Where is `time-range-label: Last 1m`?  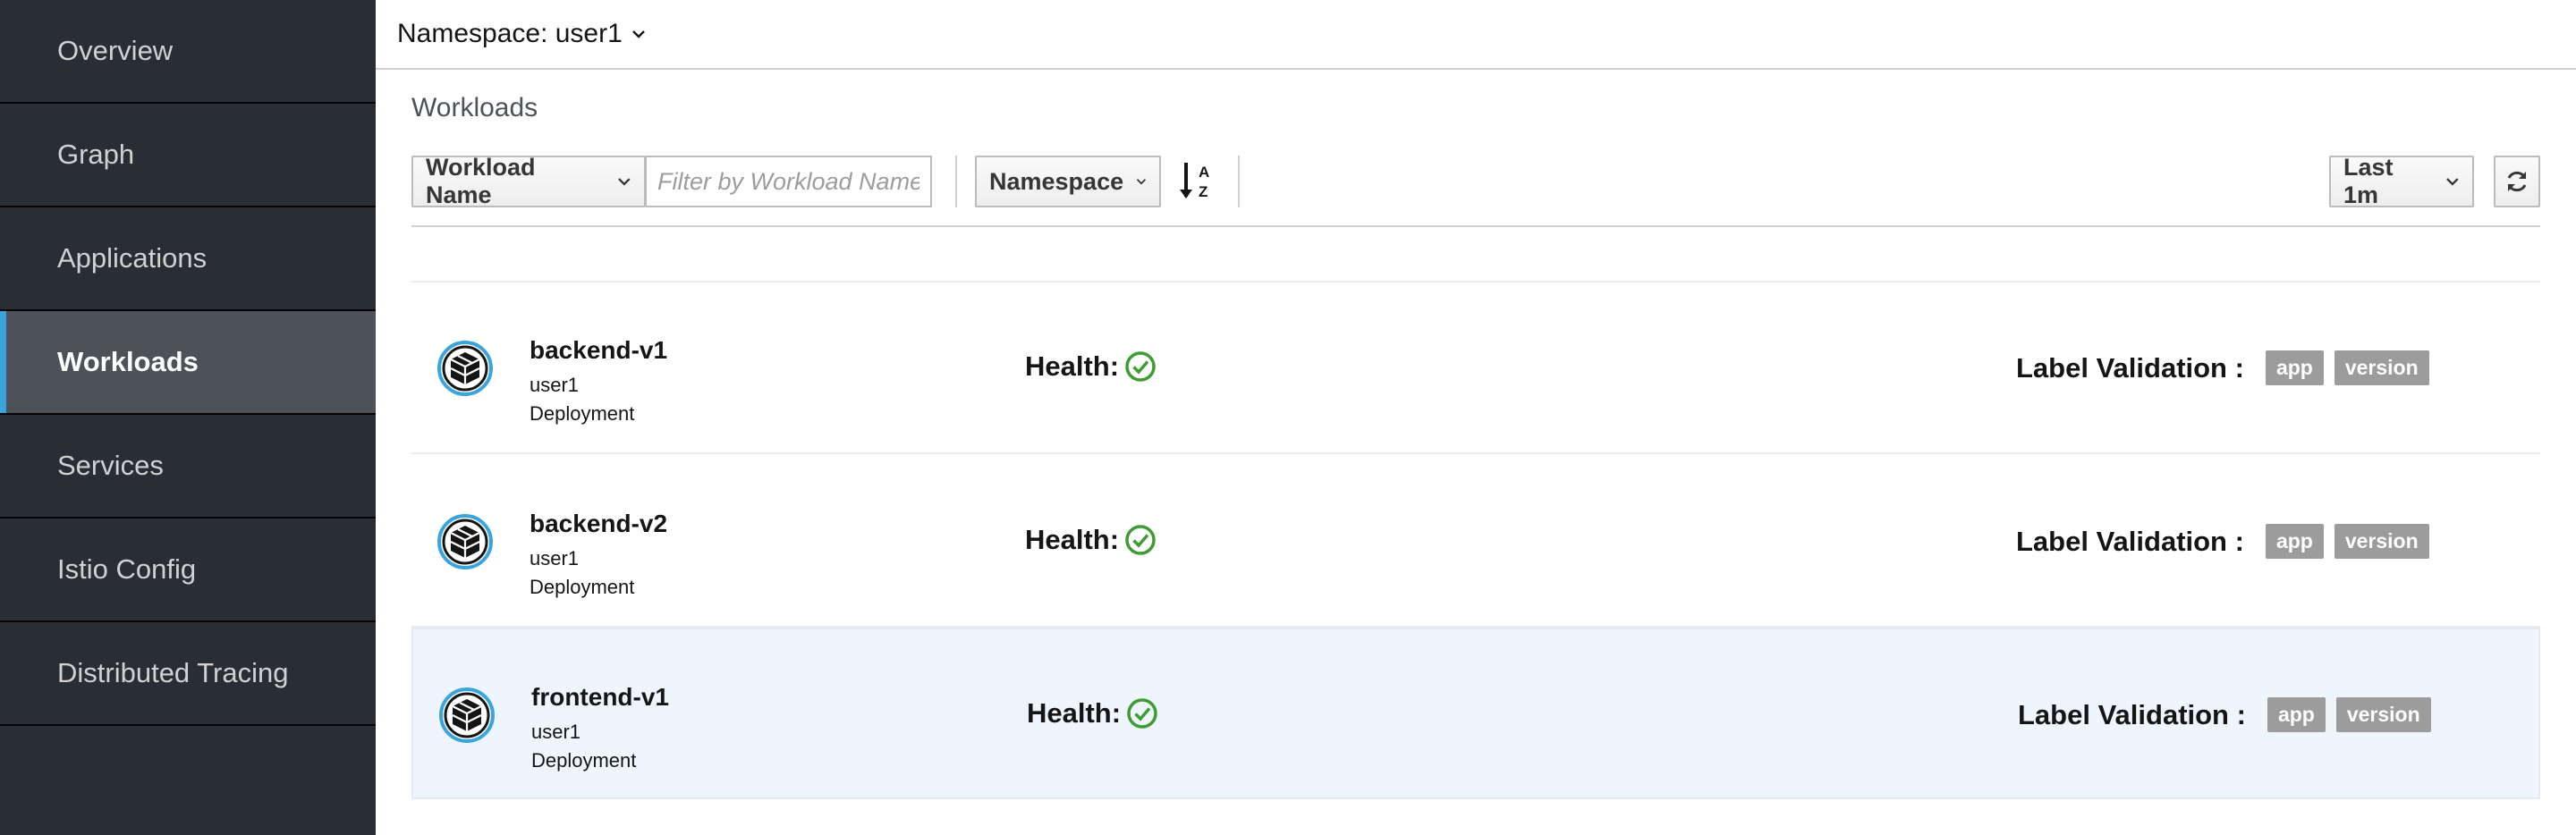 time-range-label: Last 1m is located at coordinates (2368, 181).